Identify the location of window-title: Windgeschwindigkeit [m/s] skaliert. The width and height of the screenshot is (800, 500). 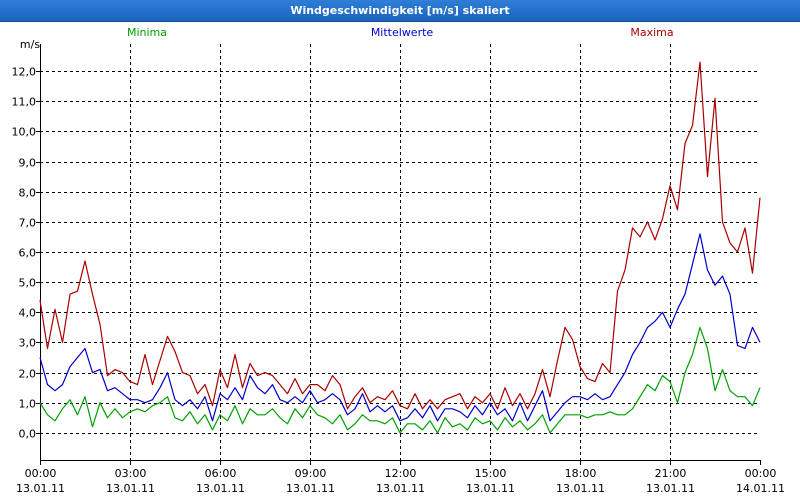
(400, 10).